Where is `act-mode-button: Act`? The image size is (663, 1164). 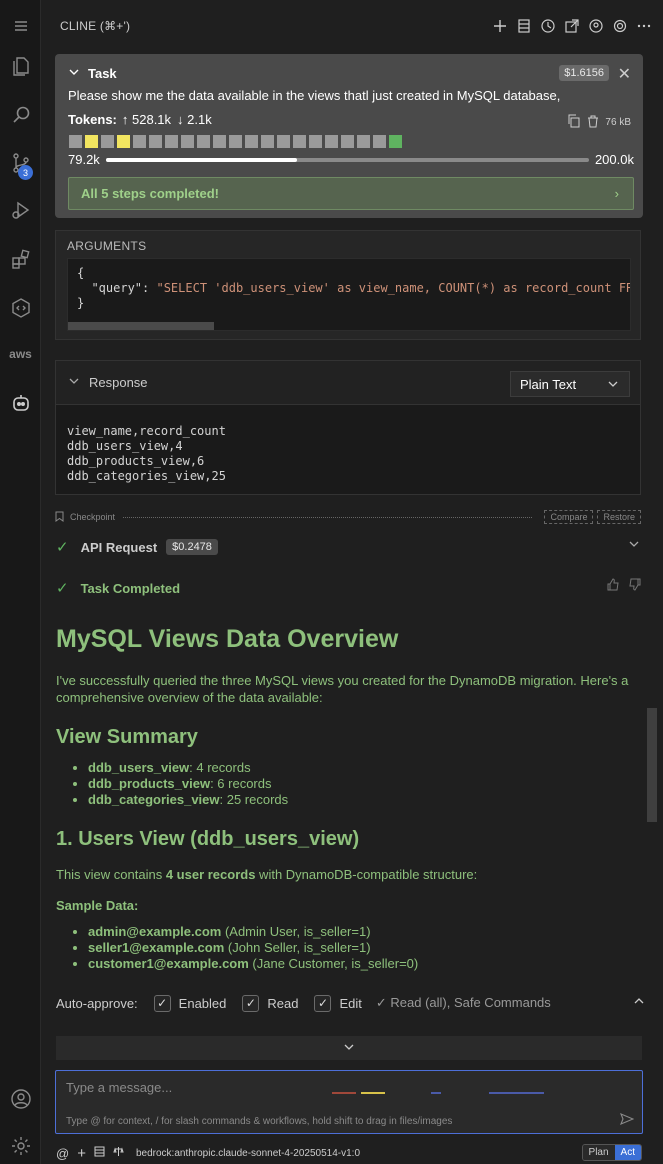 act-mode-button: Act is located at coordinates (627, 1152).